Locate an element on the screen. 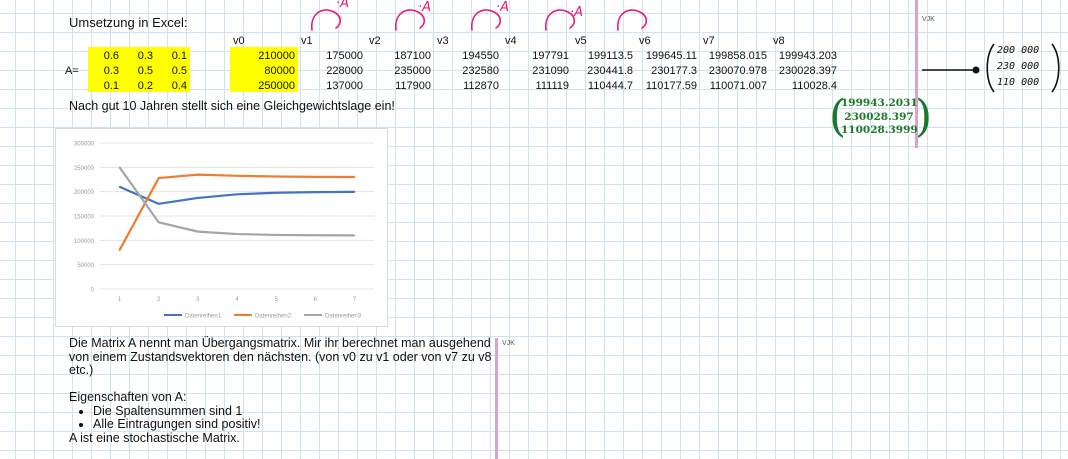  vector-cell: 235000 is located at coordinates (412, 71).